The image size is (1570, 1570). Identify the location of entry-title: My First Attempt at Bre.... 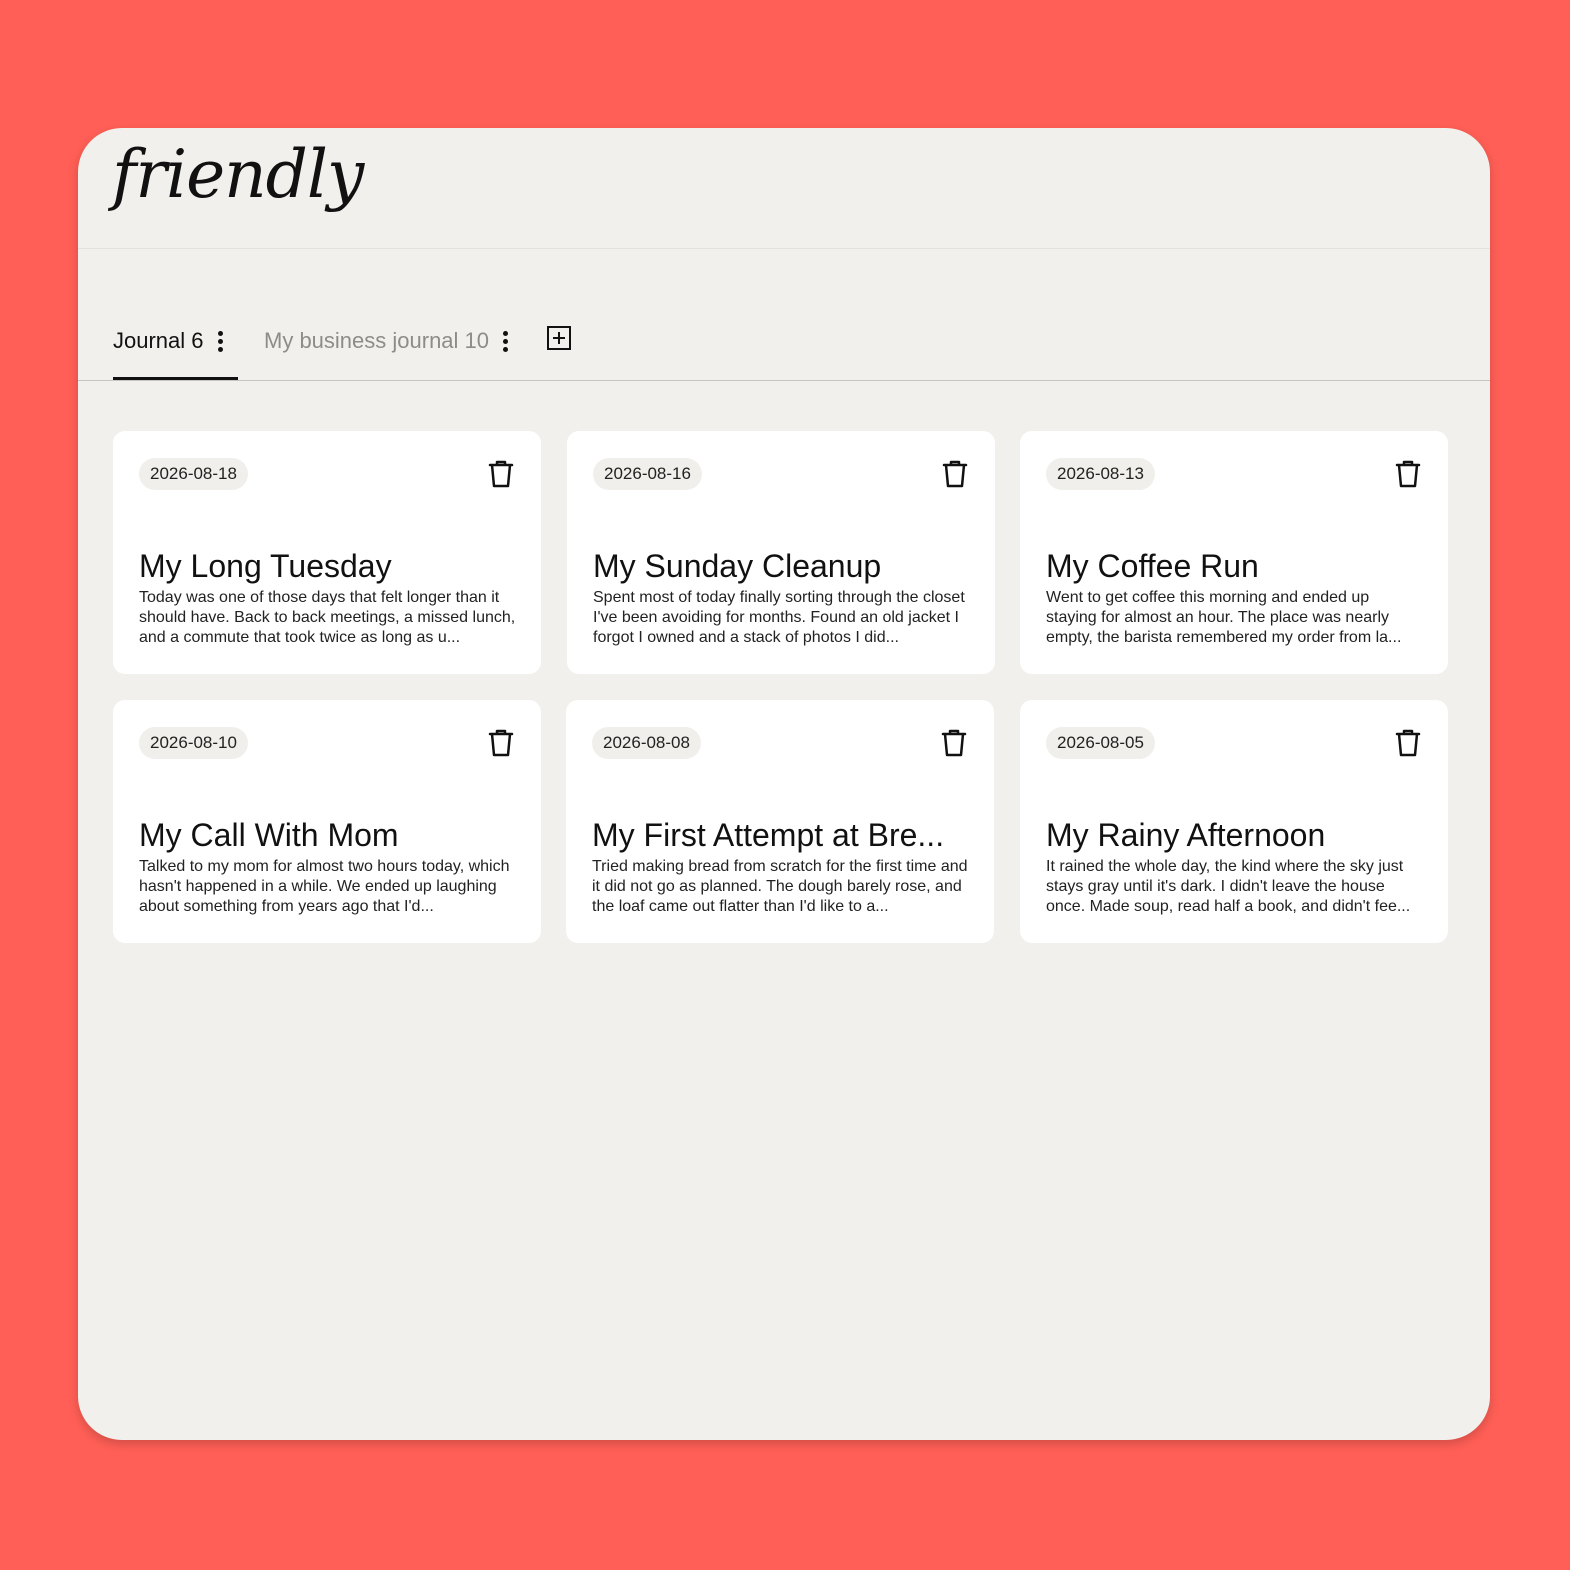
(768, 835).